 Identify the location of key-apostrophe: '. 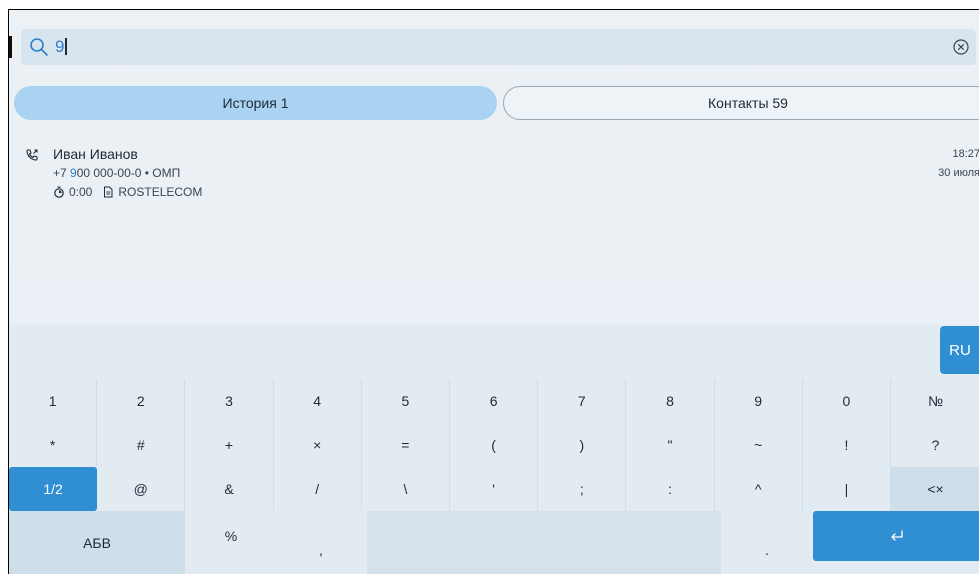
(494, 489).